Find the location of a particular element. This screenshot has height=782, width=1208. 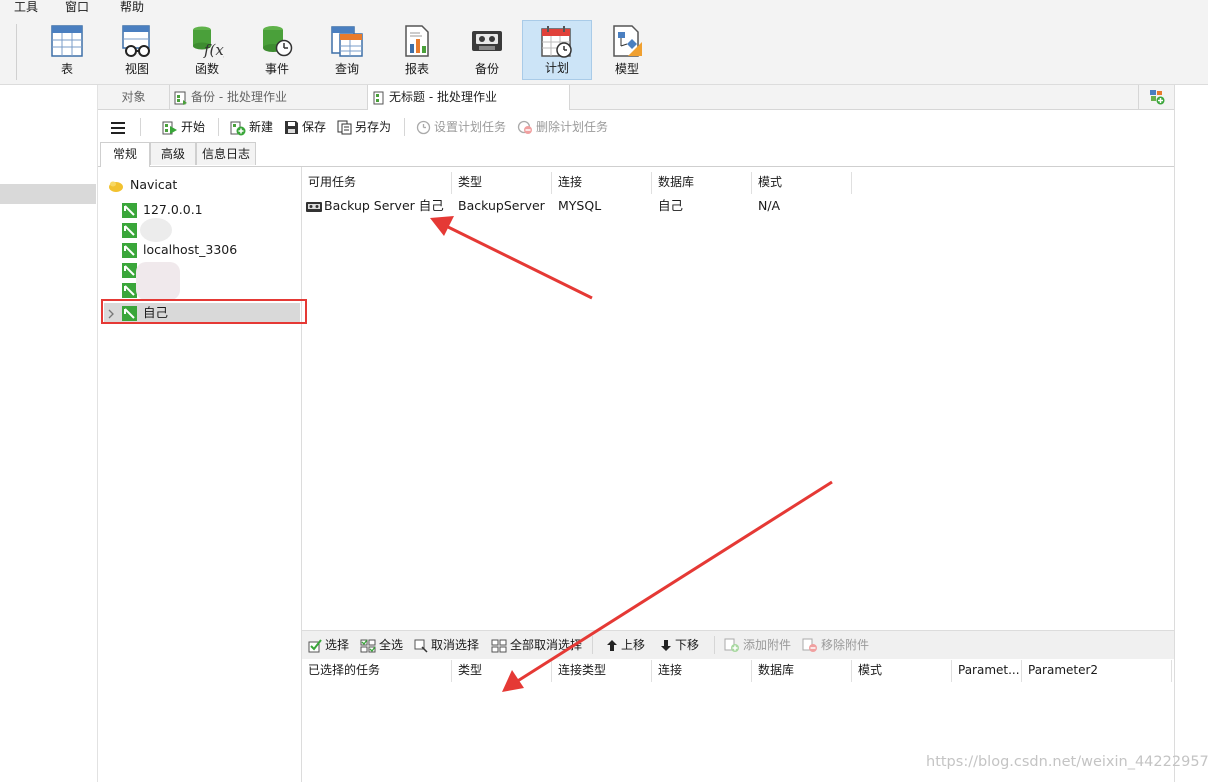

add-object-icon is located at coordinates (1157, 97).